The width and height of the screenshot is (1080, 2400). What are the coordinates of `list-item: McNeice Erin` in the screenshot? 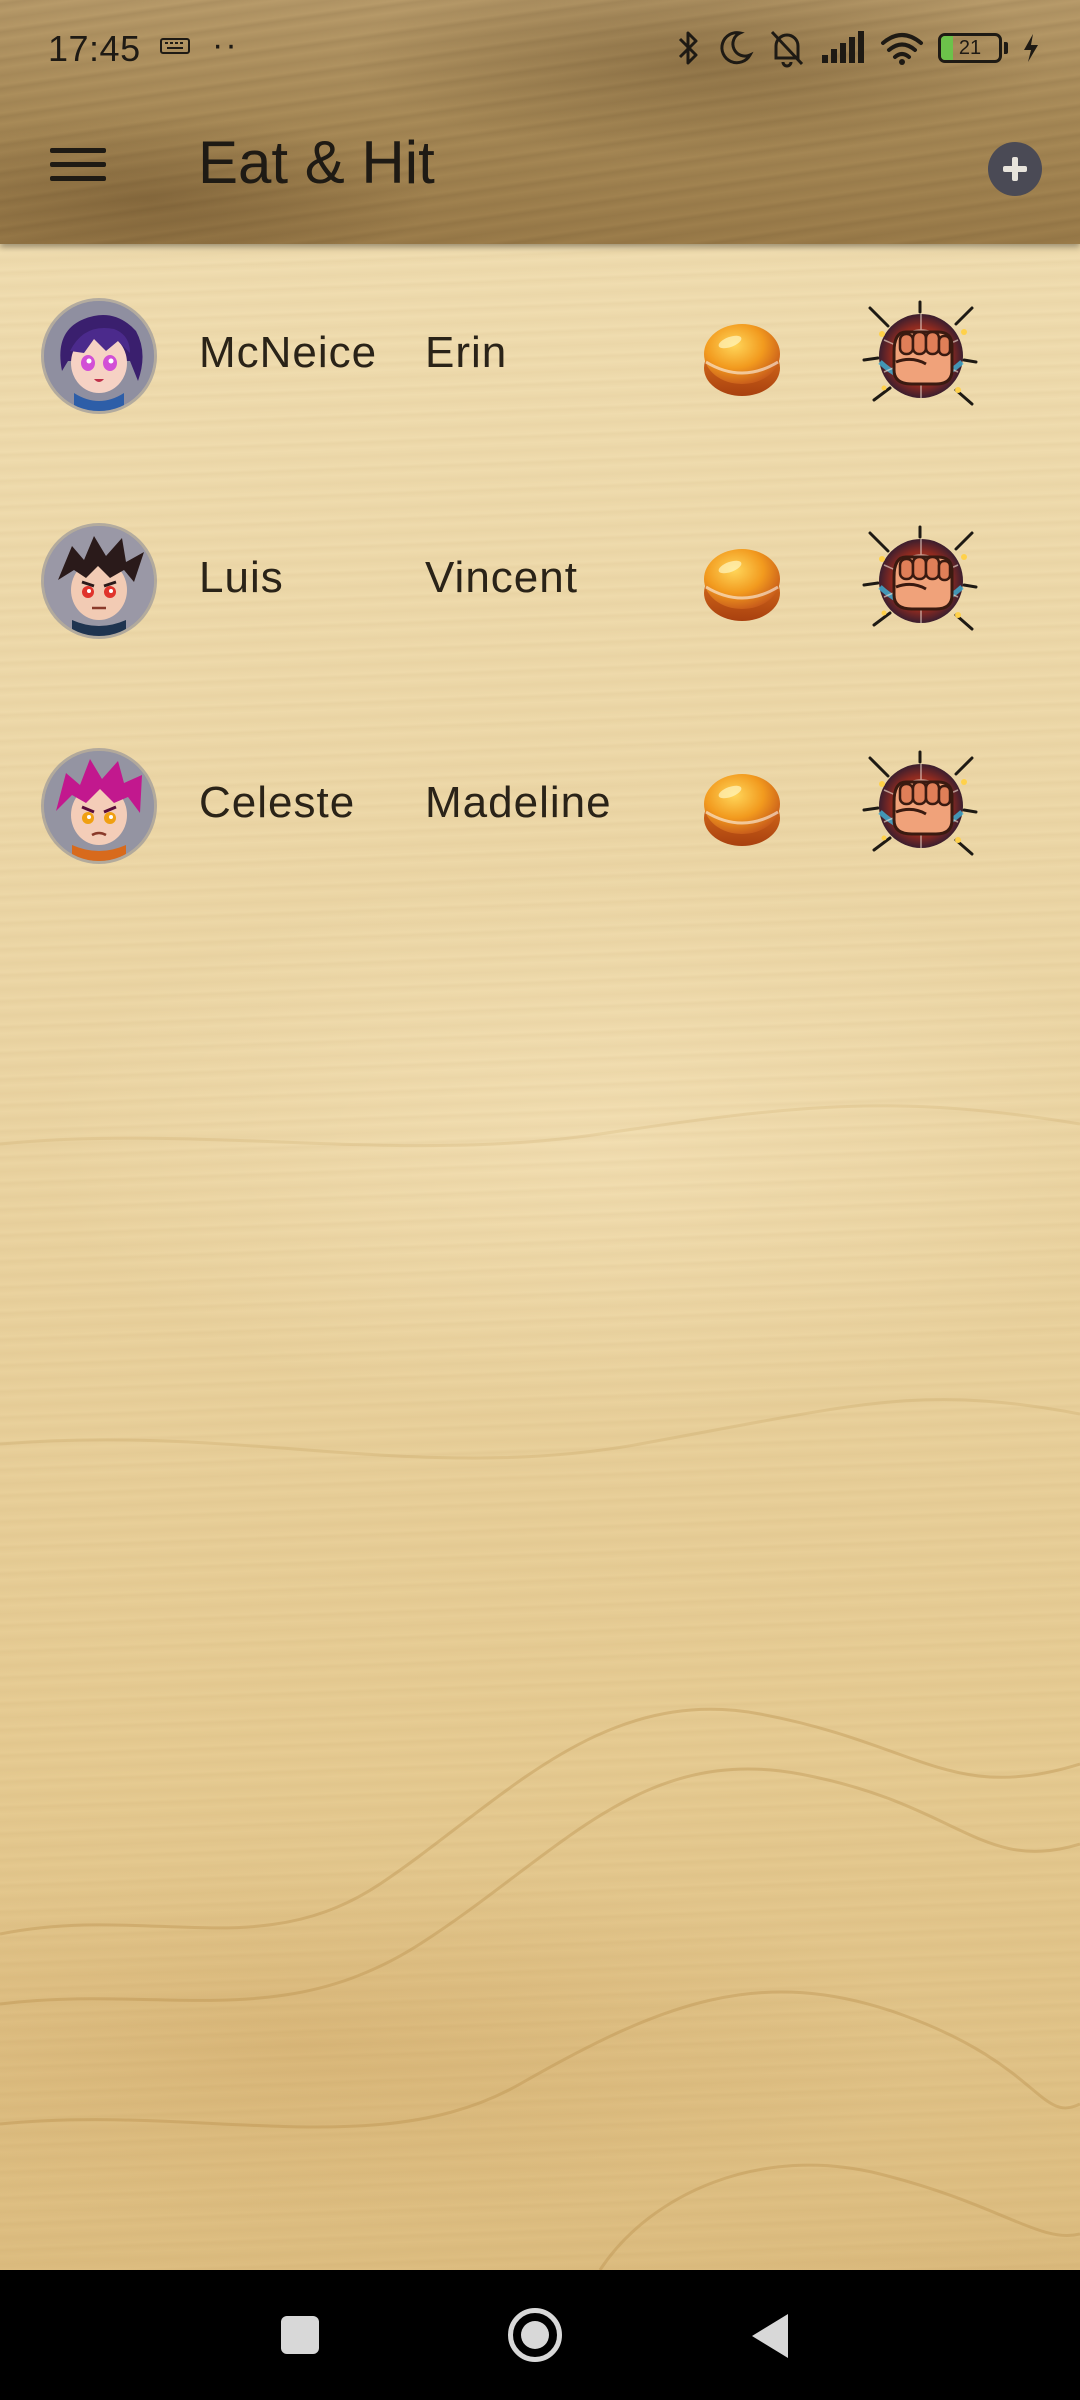 It's located at (540, 356).